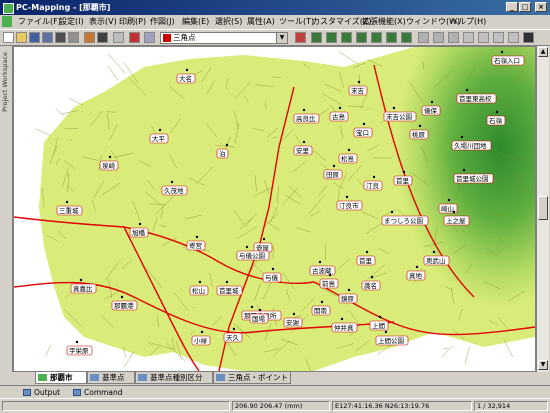 Image resolution: width=550 pixels, height=413 pixels. What do you see at coordinates (263, 247) in the screenshot?
I see `place-label-text: 壺屋` at bounding box center [263, 247].